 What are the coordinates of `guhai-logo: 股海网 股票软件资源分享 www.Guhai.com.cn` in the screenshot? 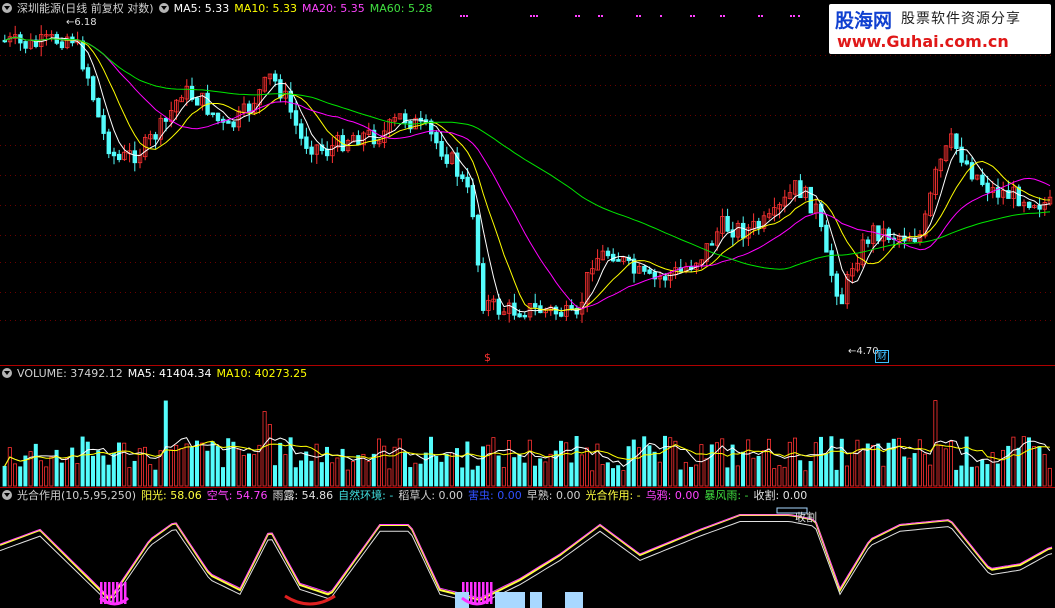 It's located at (940, 29).